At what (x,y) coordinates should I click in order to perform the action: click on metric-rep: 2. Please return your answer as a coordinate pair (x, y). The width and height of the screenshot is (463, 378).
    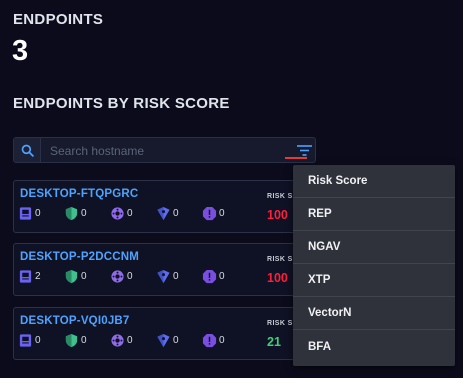
    Looking at the image, I should click on (41, 276).